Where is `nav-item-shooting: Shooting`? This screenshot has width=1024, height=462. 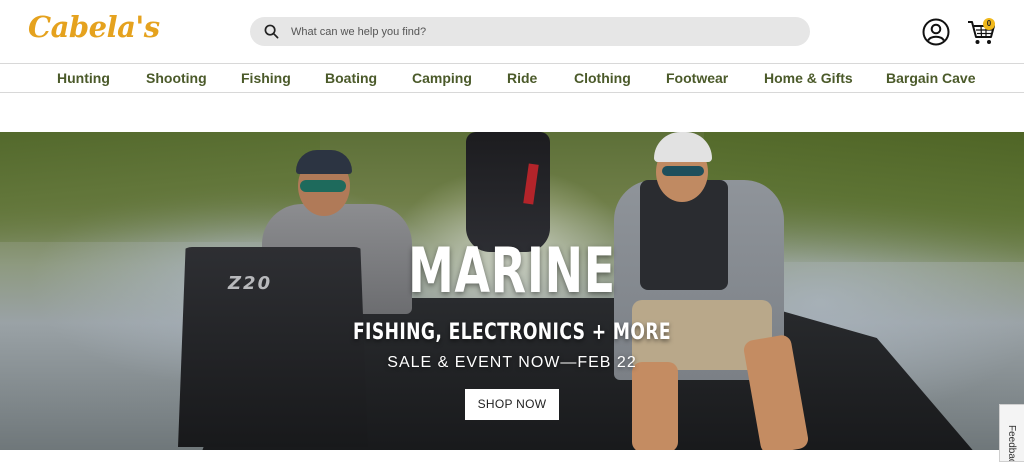
nav-item-shooting: Shooting is located at coordinates (176, 78).